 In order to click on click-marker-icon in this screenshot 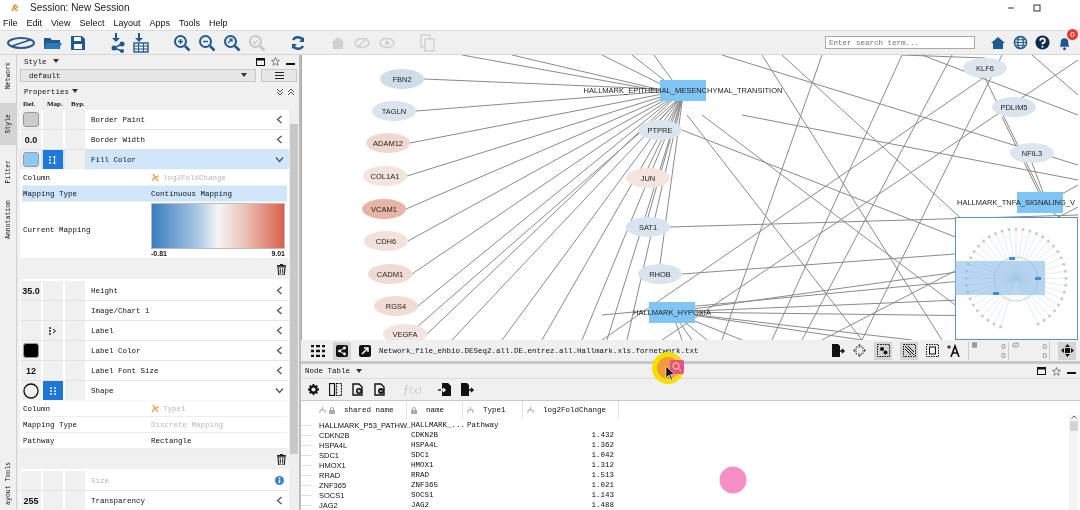, I will do `click(733, 480)`.